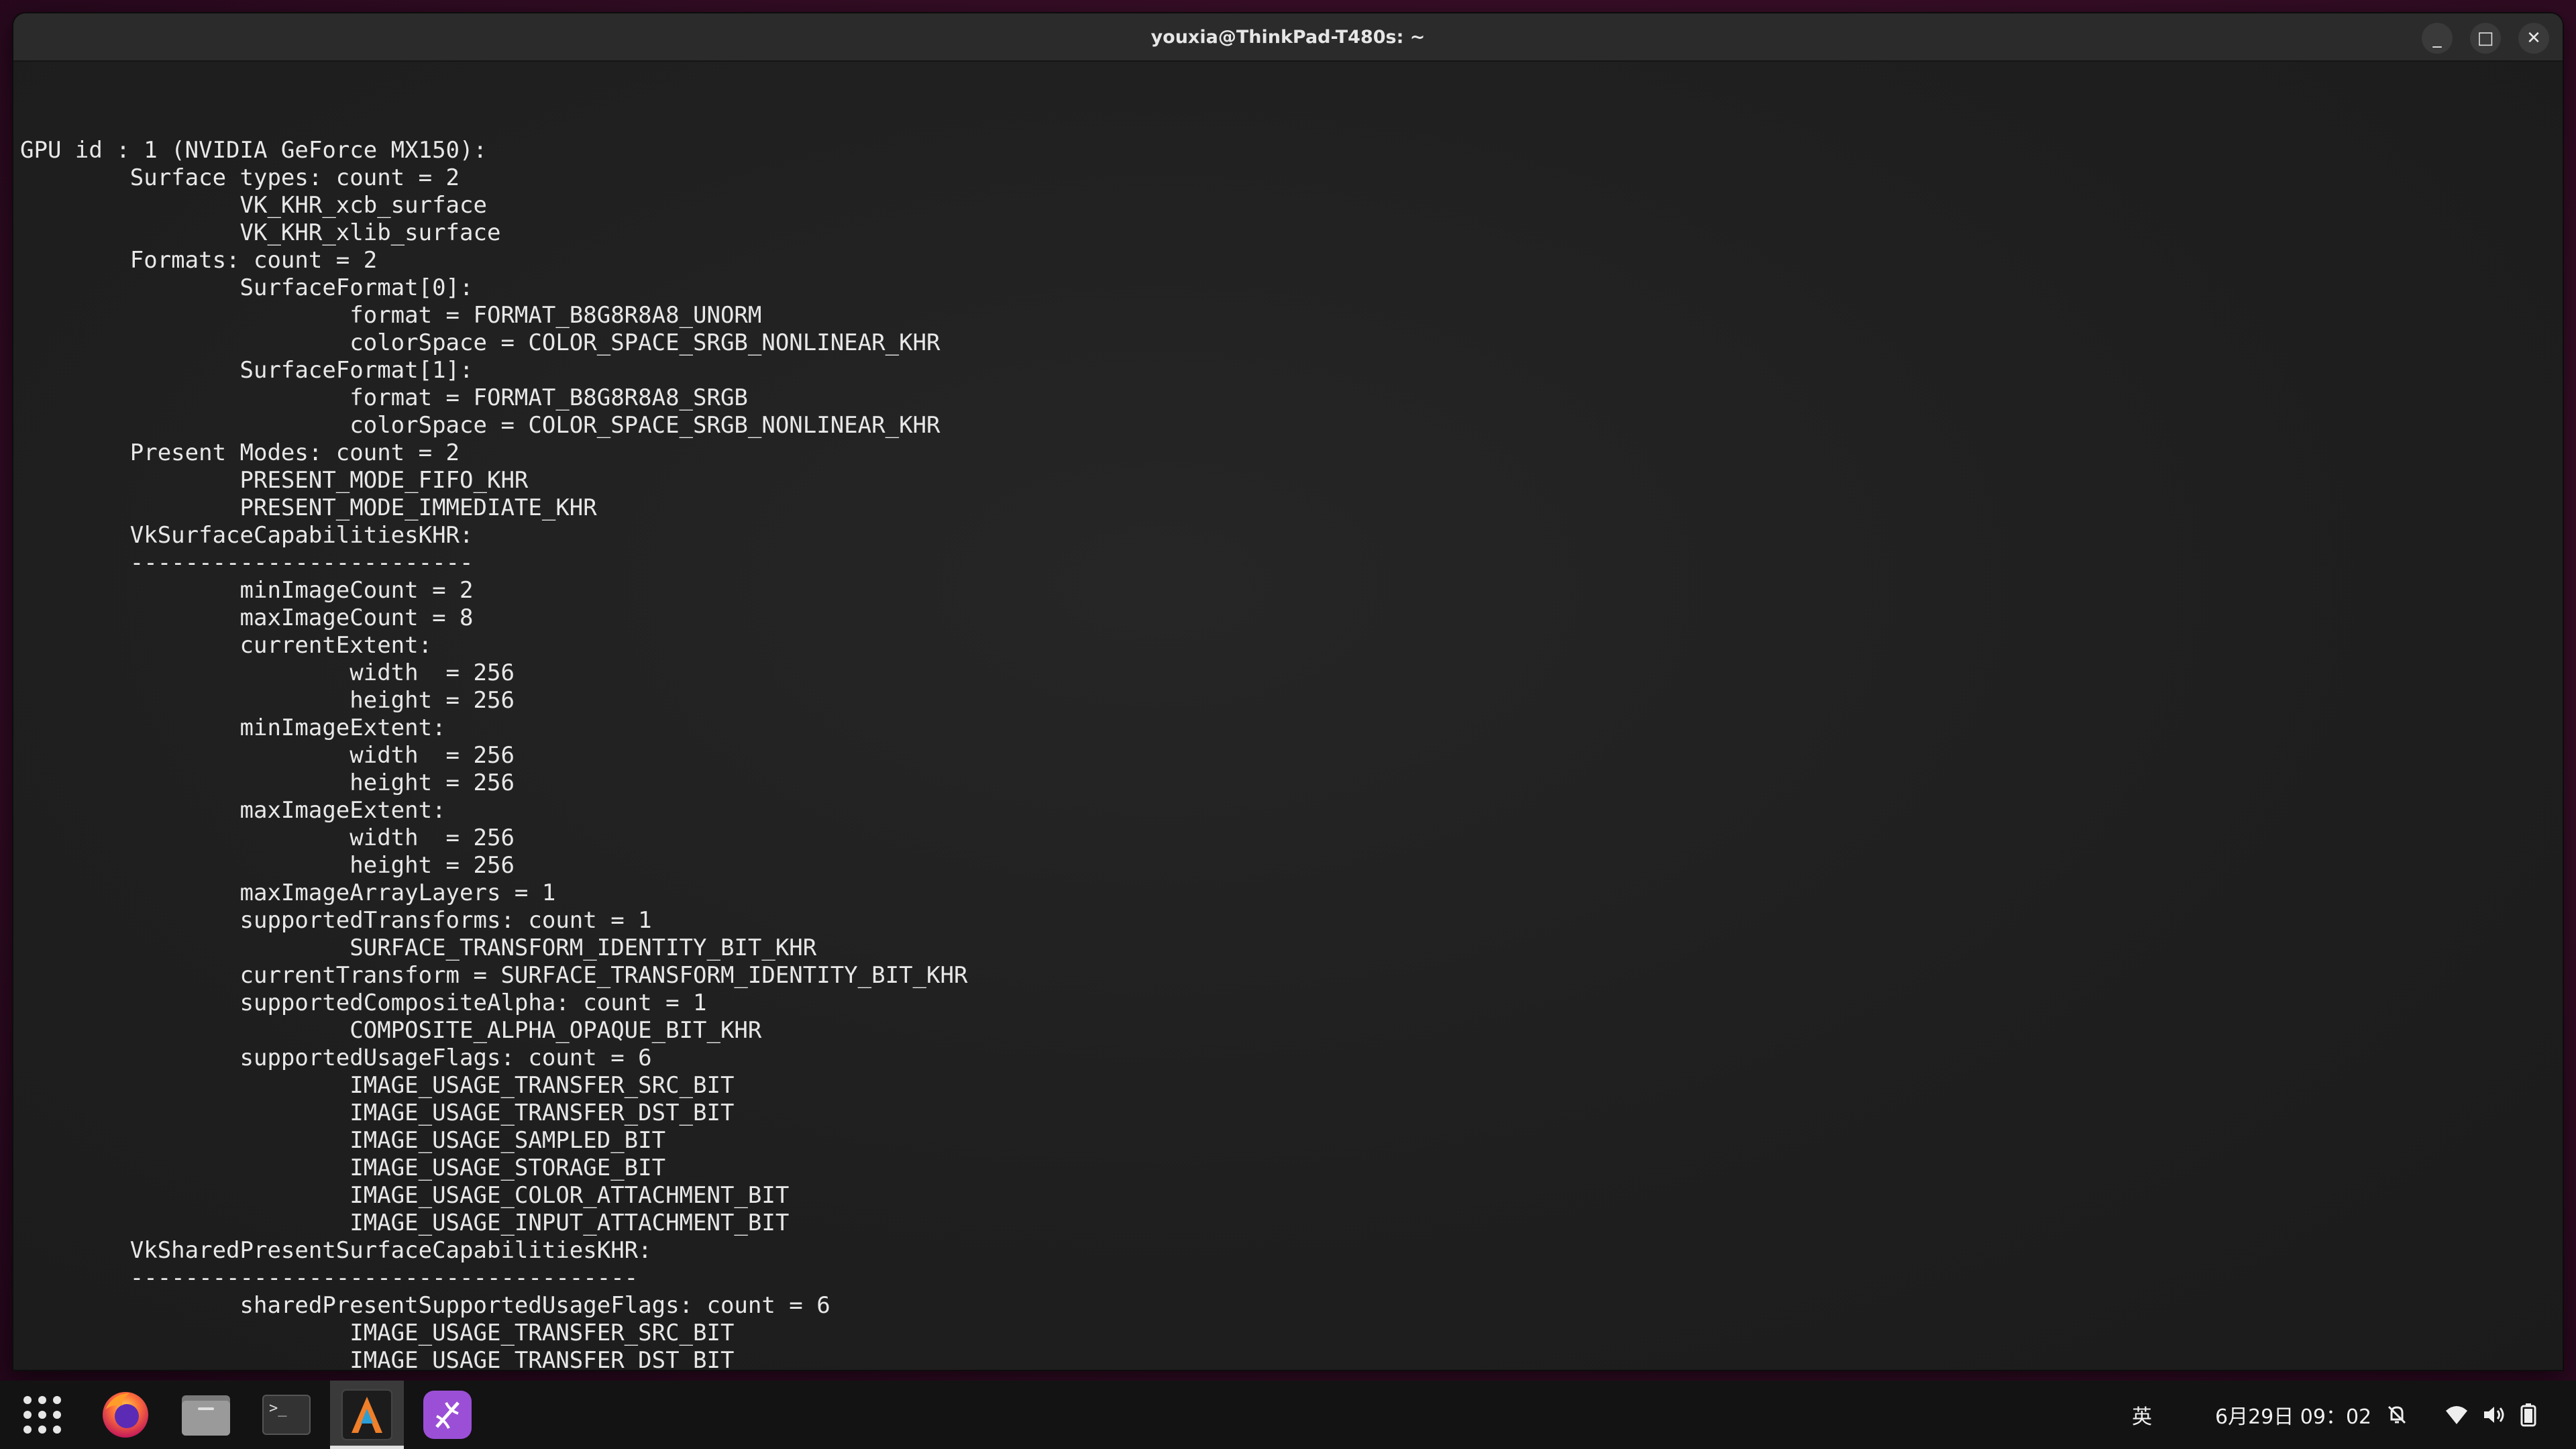 The image size is (2576, 1449). Describe the element at coordinates (247, 562) in the screenshot. I see `terminal-line: -------------------------` at that location.